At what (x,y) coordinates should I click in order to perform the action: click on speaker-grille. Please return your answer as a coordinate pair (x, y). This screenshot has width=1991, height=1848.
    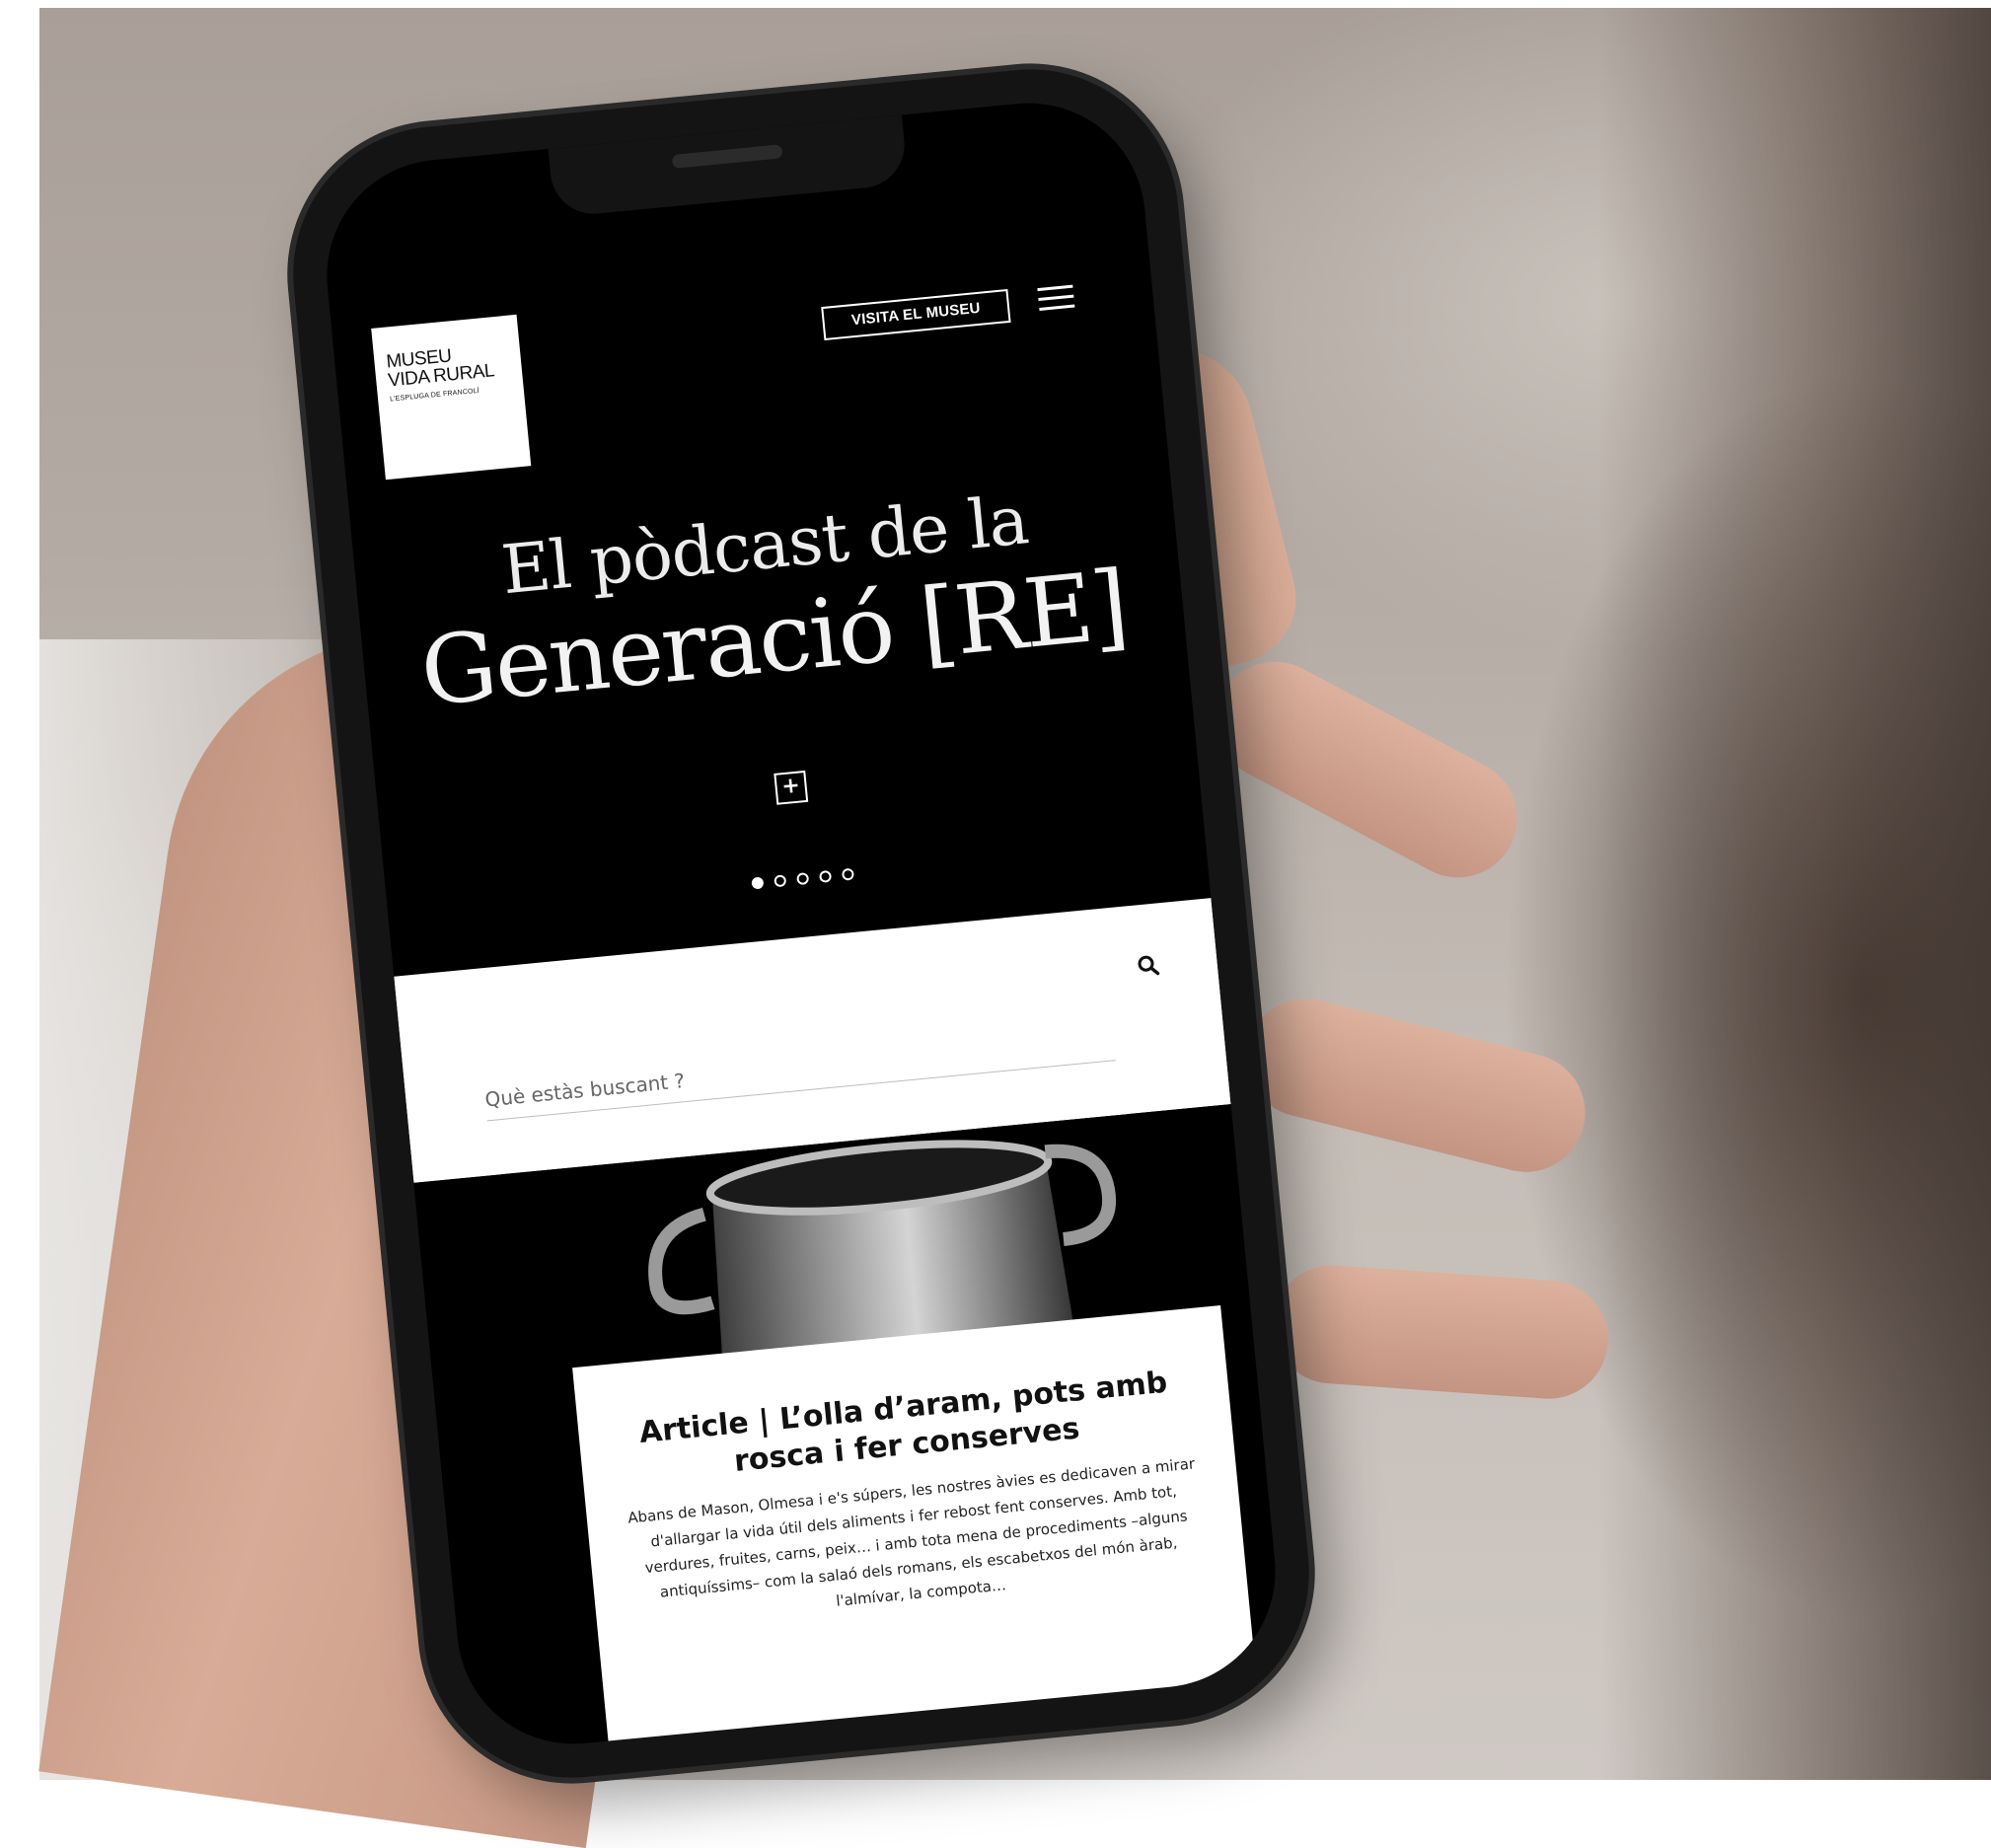
    Looking at the image, I should click on (727, 156).